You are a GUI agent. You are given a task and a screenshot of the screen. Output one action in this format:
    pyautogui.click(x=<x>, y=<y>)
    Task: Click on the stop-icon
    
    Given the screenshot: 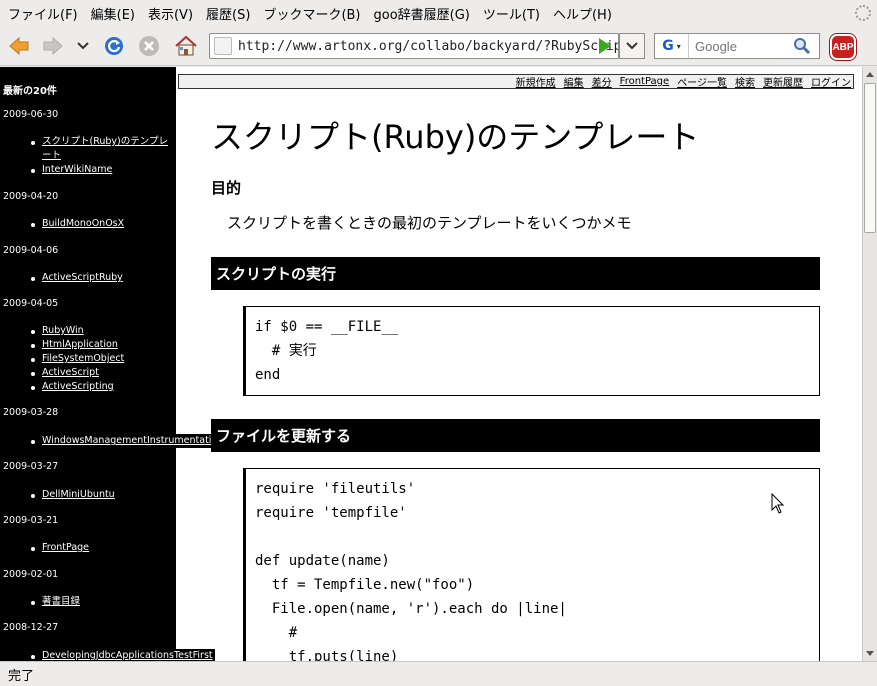 What is the action you would take?
    pyautogui.click(x=149, y=46)
    